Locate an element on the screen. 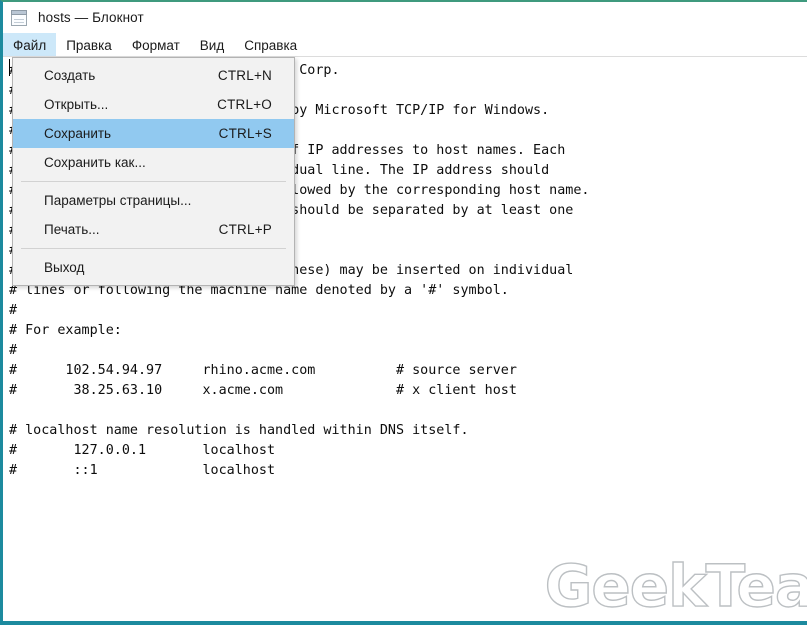  menubar-item-help-label: Справка is located at coordinates (271, 45).